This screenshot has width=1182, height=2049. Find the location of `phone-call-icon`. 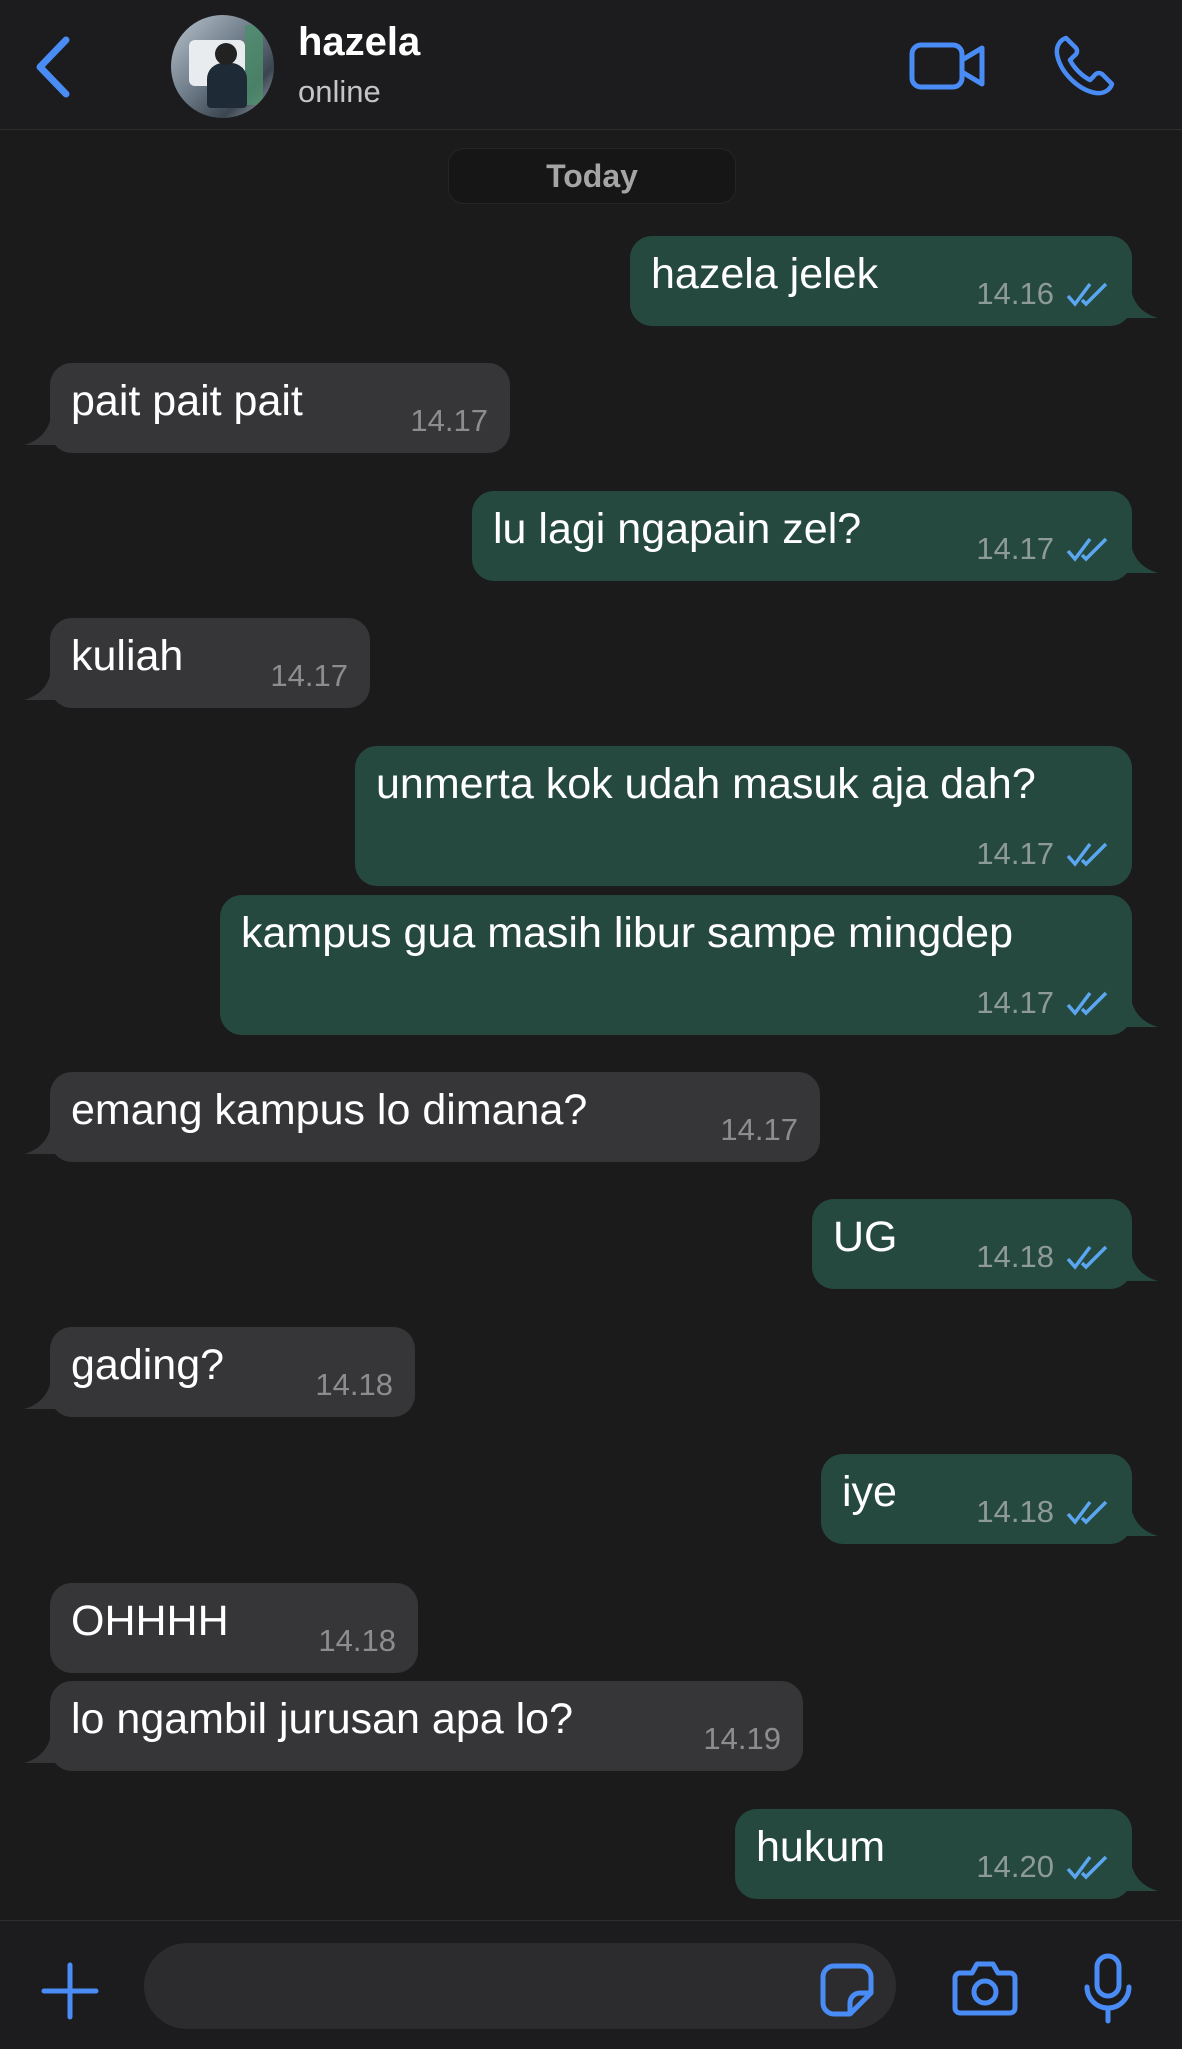

phone-call-icon is located at coordinates (1084, 65).